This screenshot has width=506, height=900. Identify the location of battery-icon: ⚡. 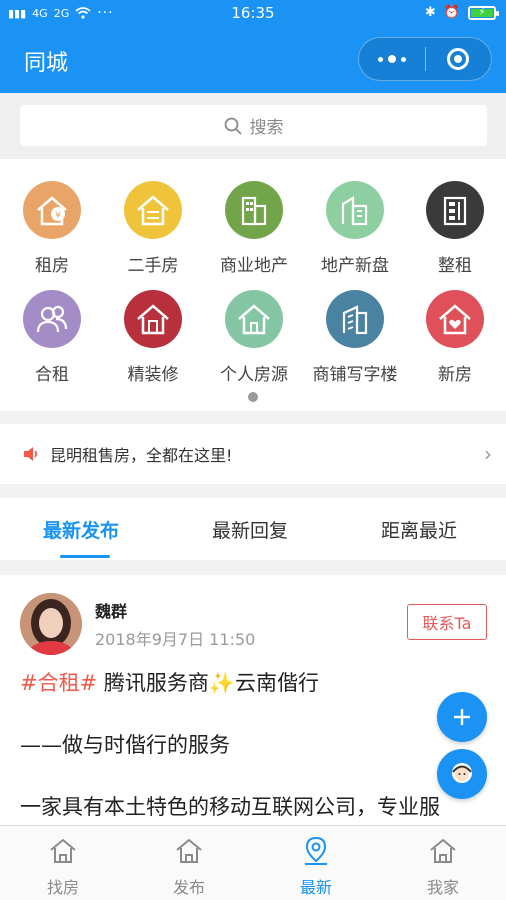
(483, 12).